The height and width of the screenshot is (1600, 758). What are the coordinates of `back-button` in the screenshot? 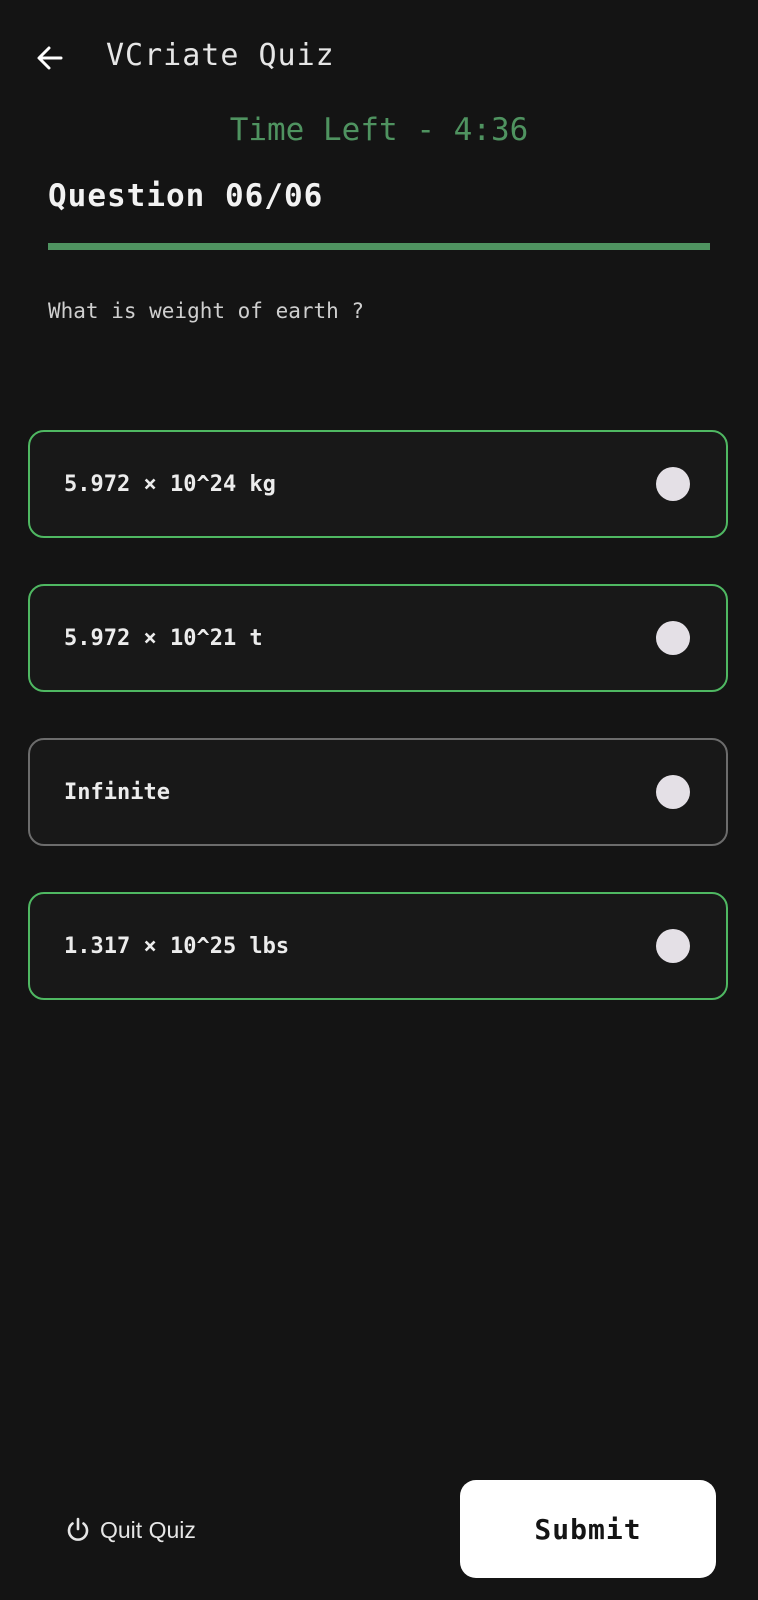 It's located at (50, 58).